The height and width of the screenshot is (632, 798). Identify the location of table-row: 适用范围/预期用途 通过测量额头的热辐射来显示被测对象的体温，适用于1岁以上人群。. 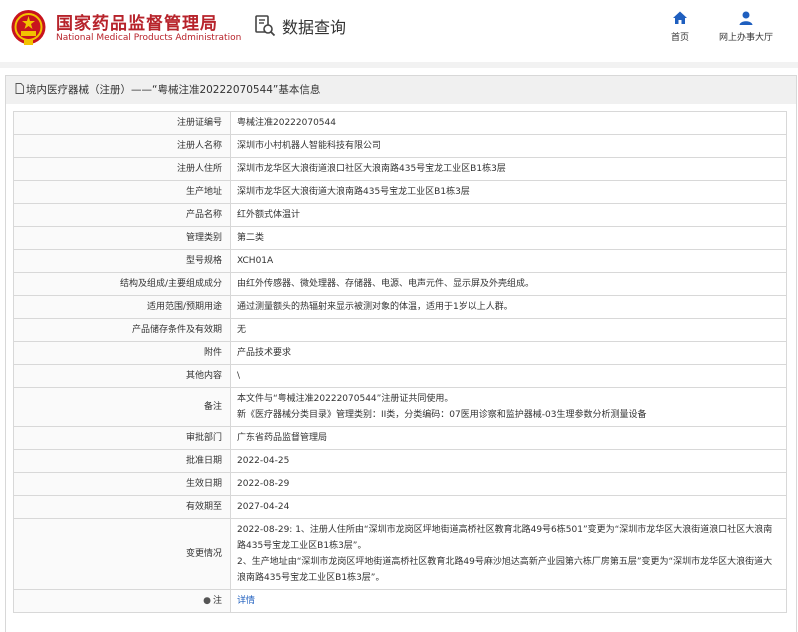
(400, 307).